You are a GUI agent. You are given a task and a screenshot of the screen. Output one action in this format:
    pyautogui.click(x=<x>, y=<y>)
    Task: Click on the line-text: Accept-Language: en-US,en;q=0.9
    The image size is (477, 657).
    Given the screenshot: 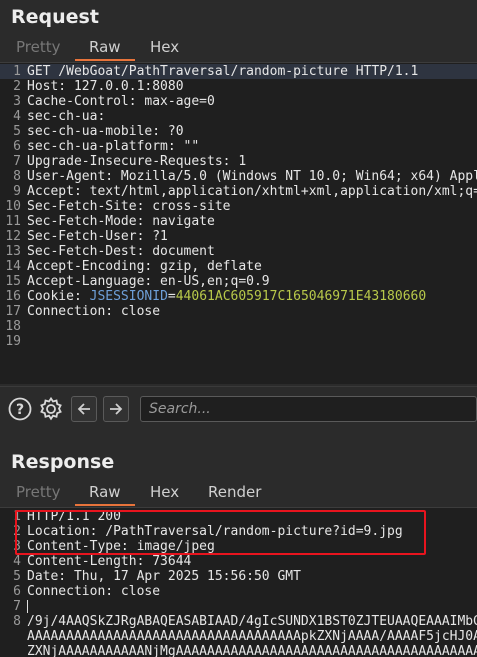 What is the action you would take?
    pyautogui.click(x=148, y=281)
    